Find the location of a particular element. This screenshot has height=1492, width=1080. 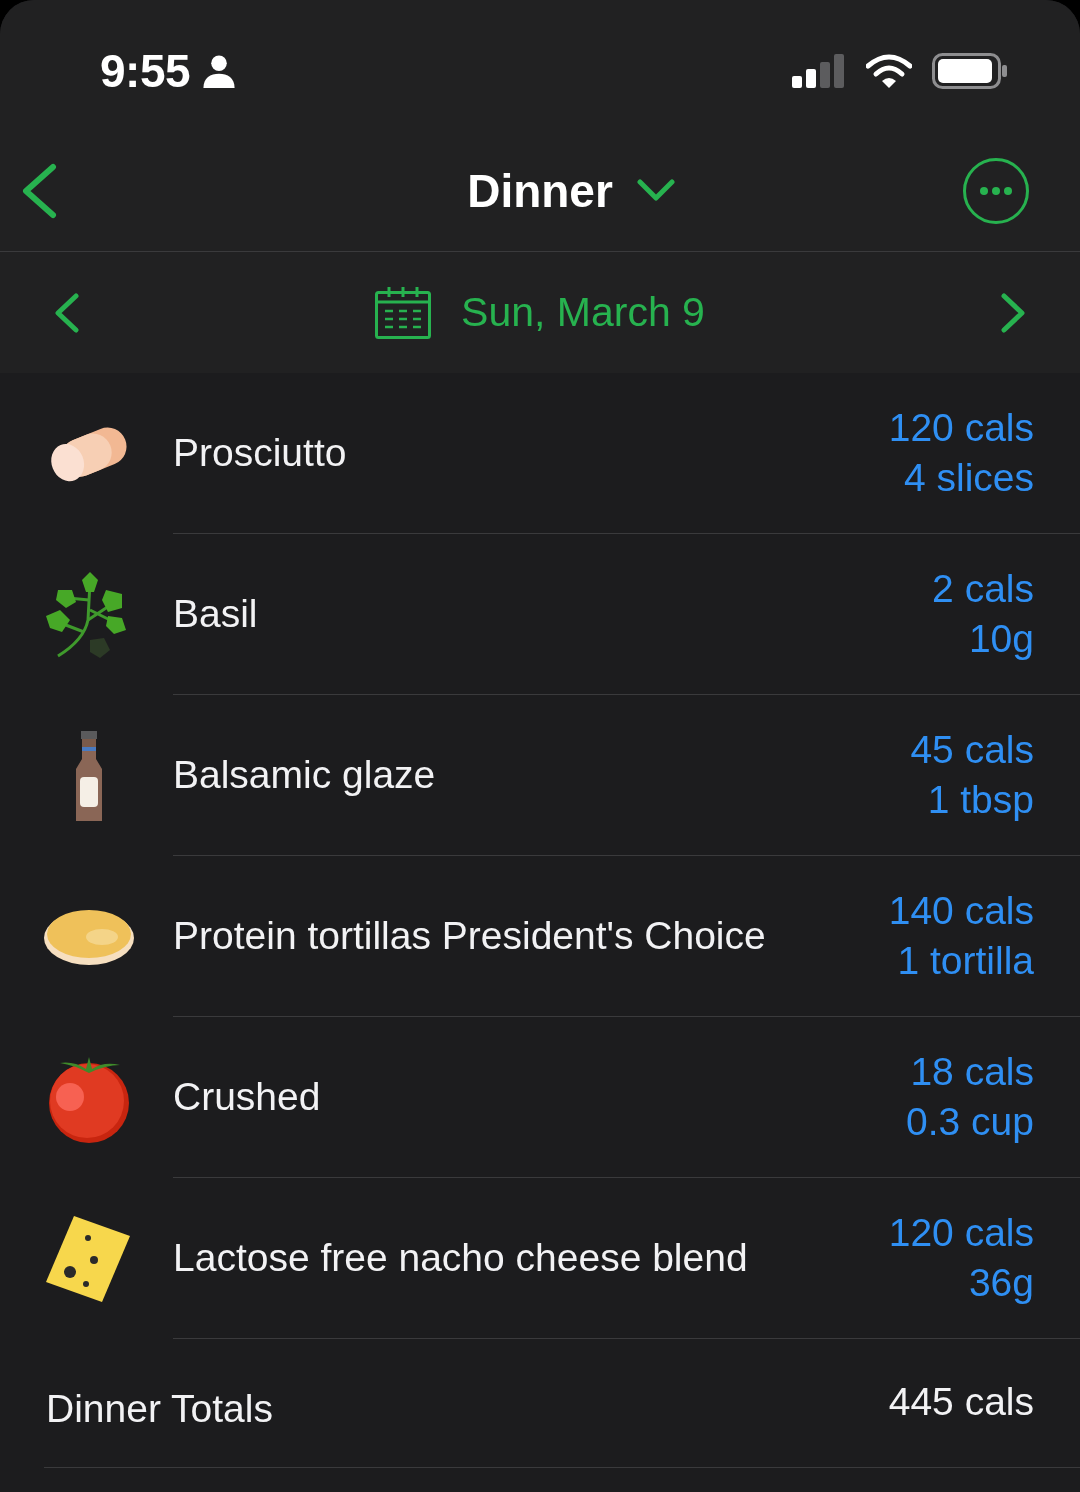

serving-text: 10g is located at coordinates (1001, 639).